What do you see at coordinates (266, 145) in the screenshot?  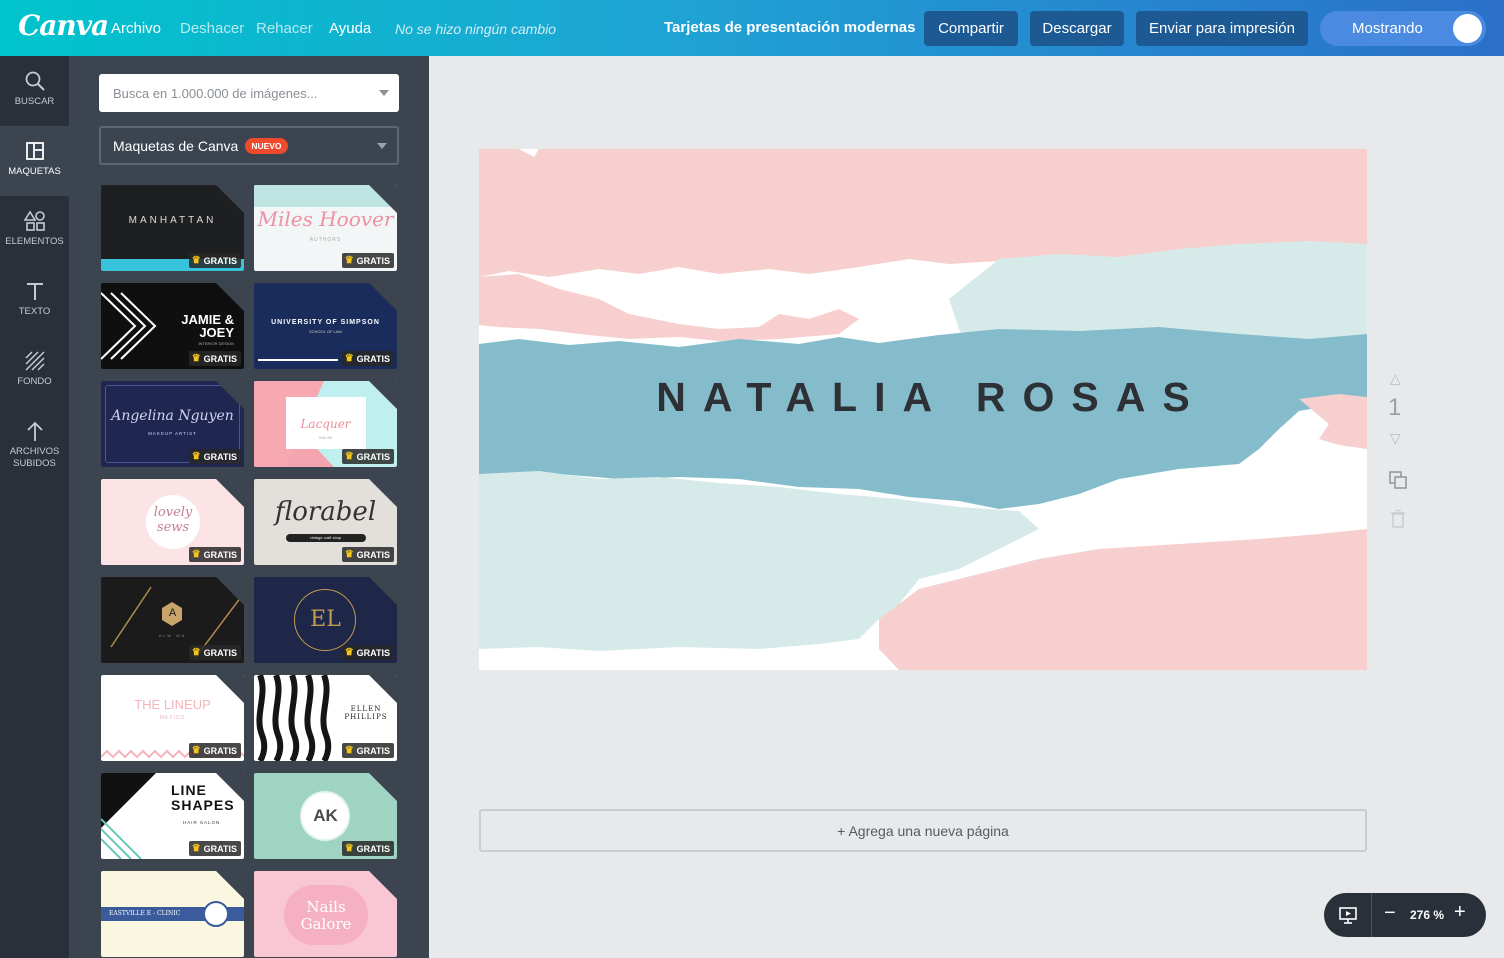 I see `new-badge: NUEVO` at bounding box center [266, 145].